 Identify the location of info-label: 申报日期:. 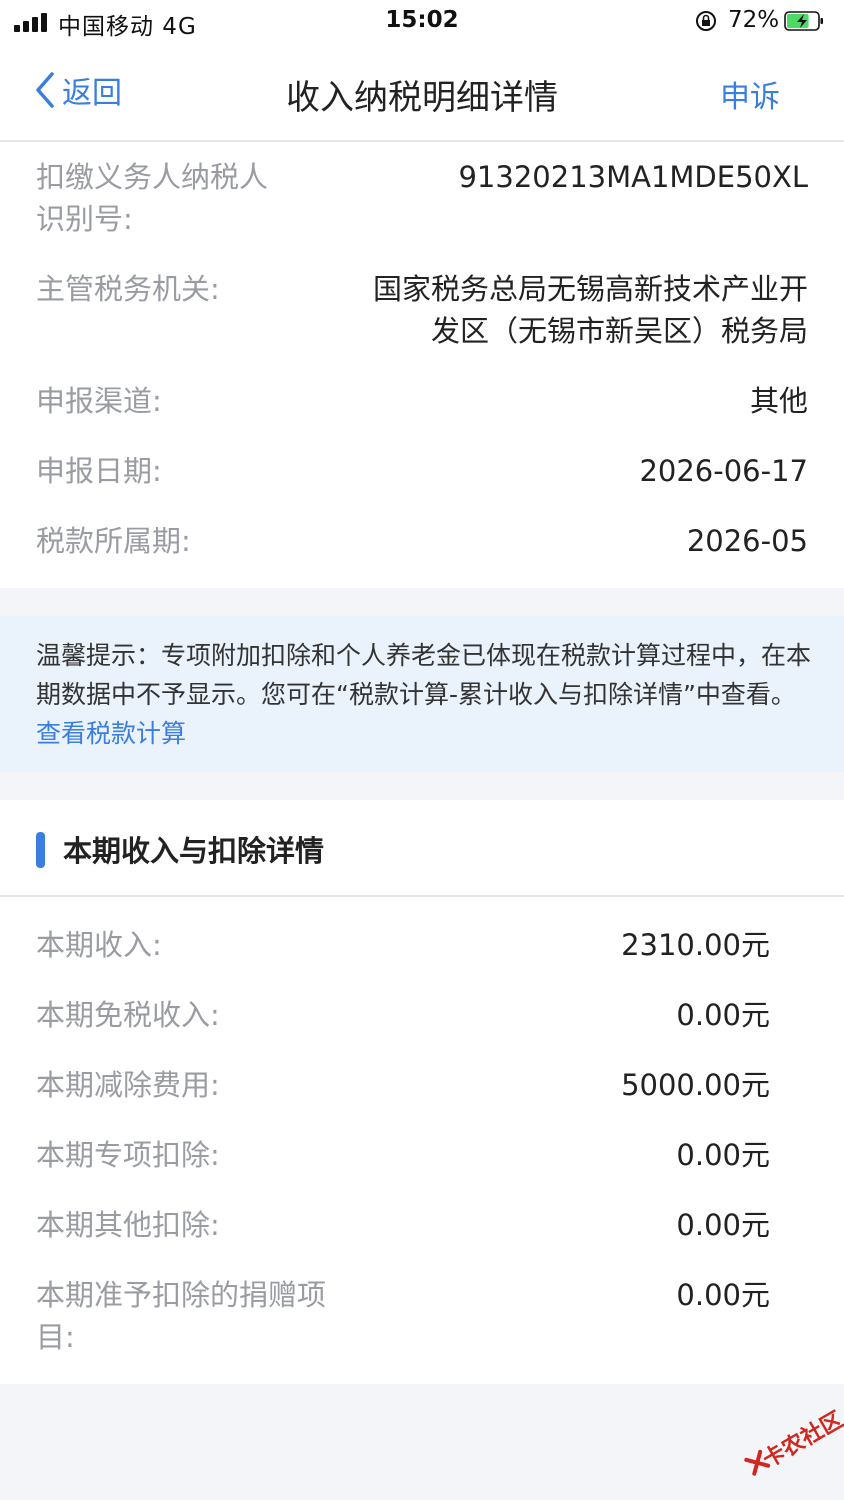
(99, 471).